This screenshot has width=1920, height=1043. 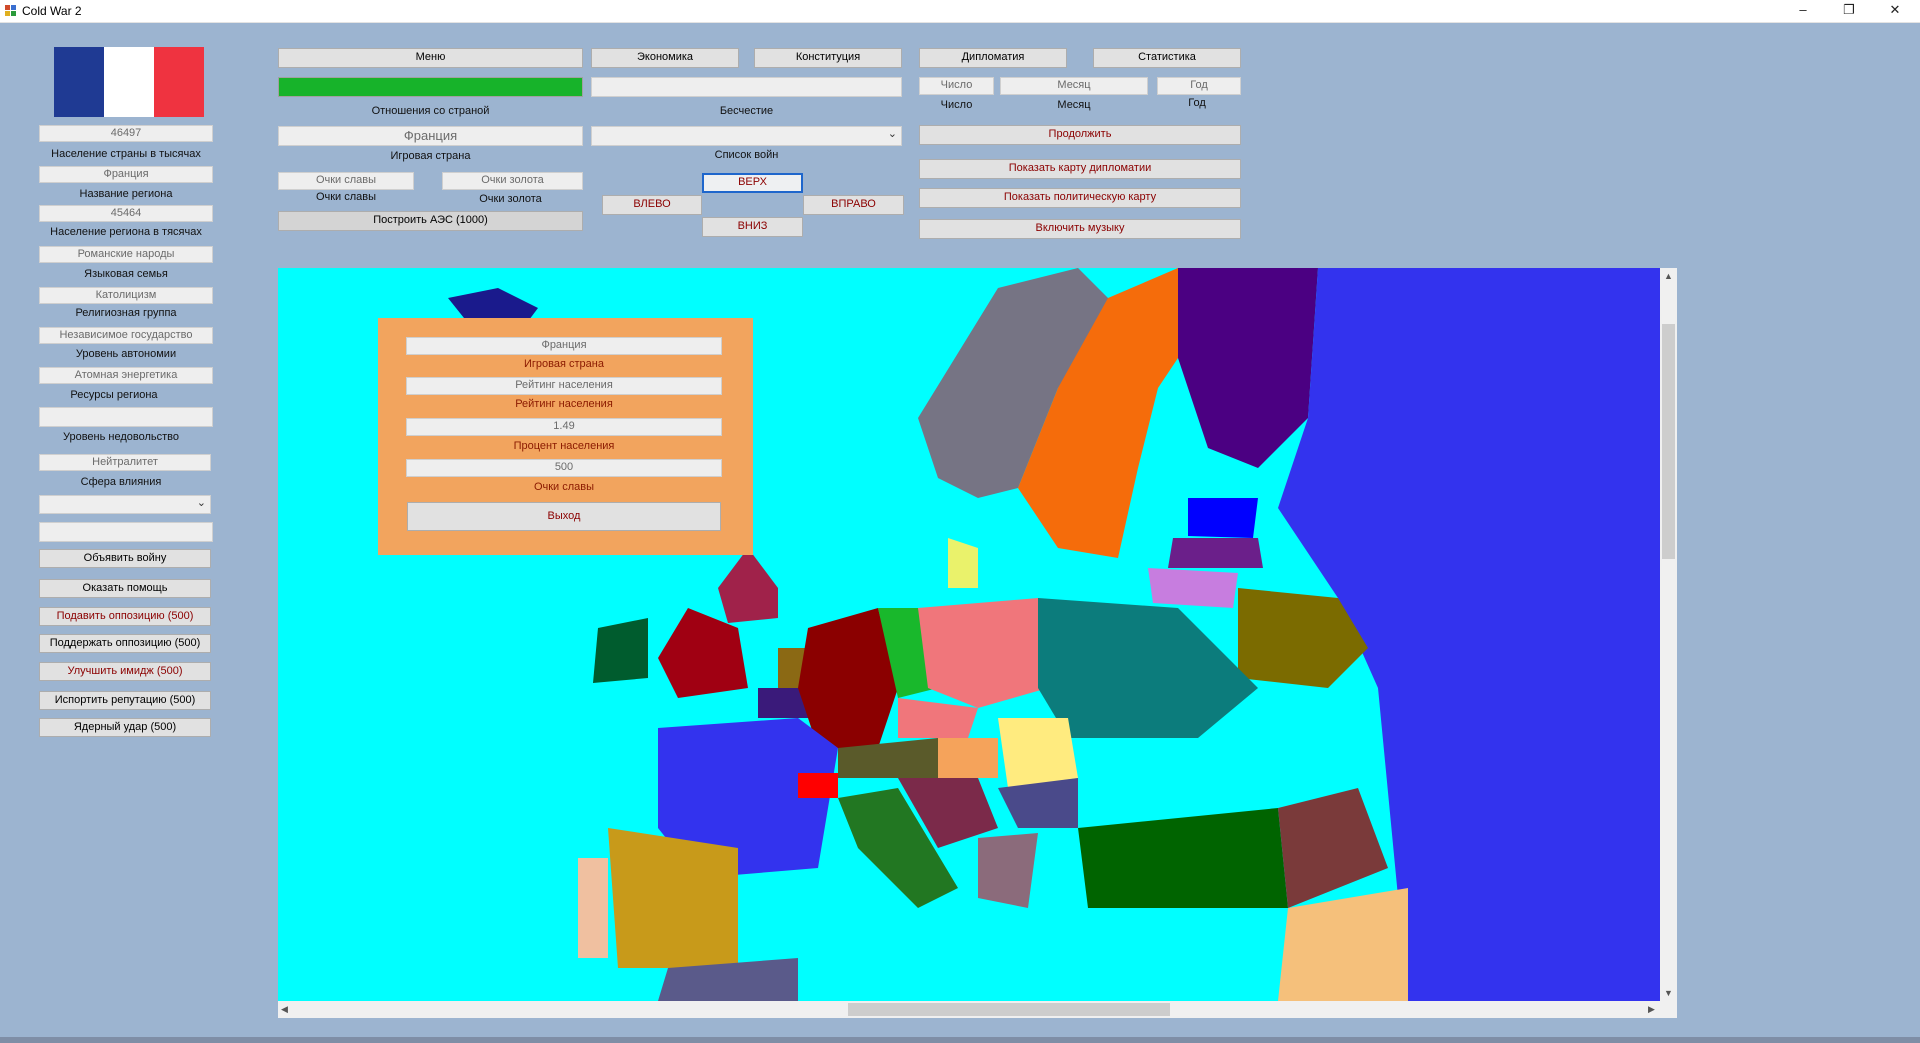 What do you see at coordinates (752, 183) in the screenshot?
I see `up-button: ВЕРХ` at bounding box center [752, 183].